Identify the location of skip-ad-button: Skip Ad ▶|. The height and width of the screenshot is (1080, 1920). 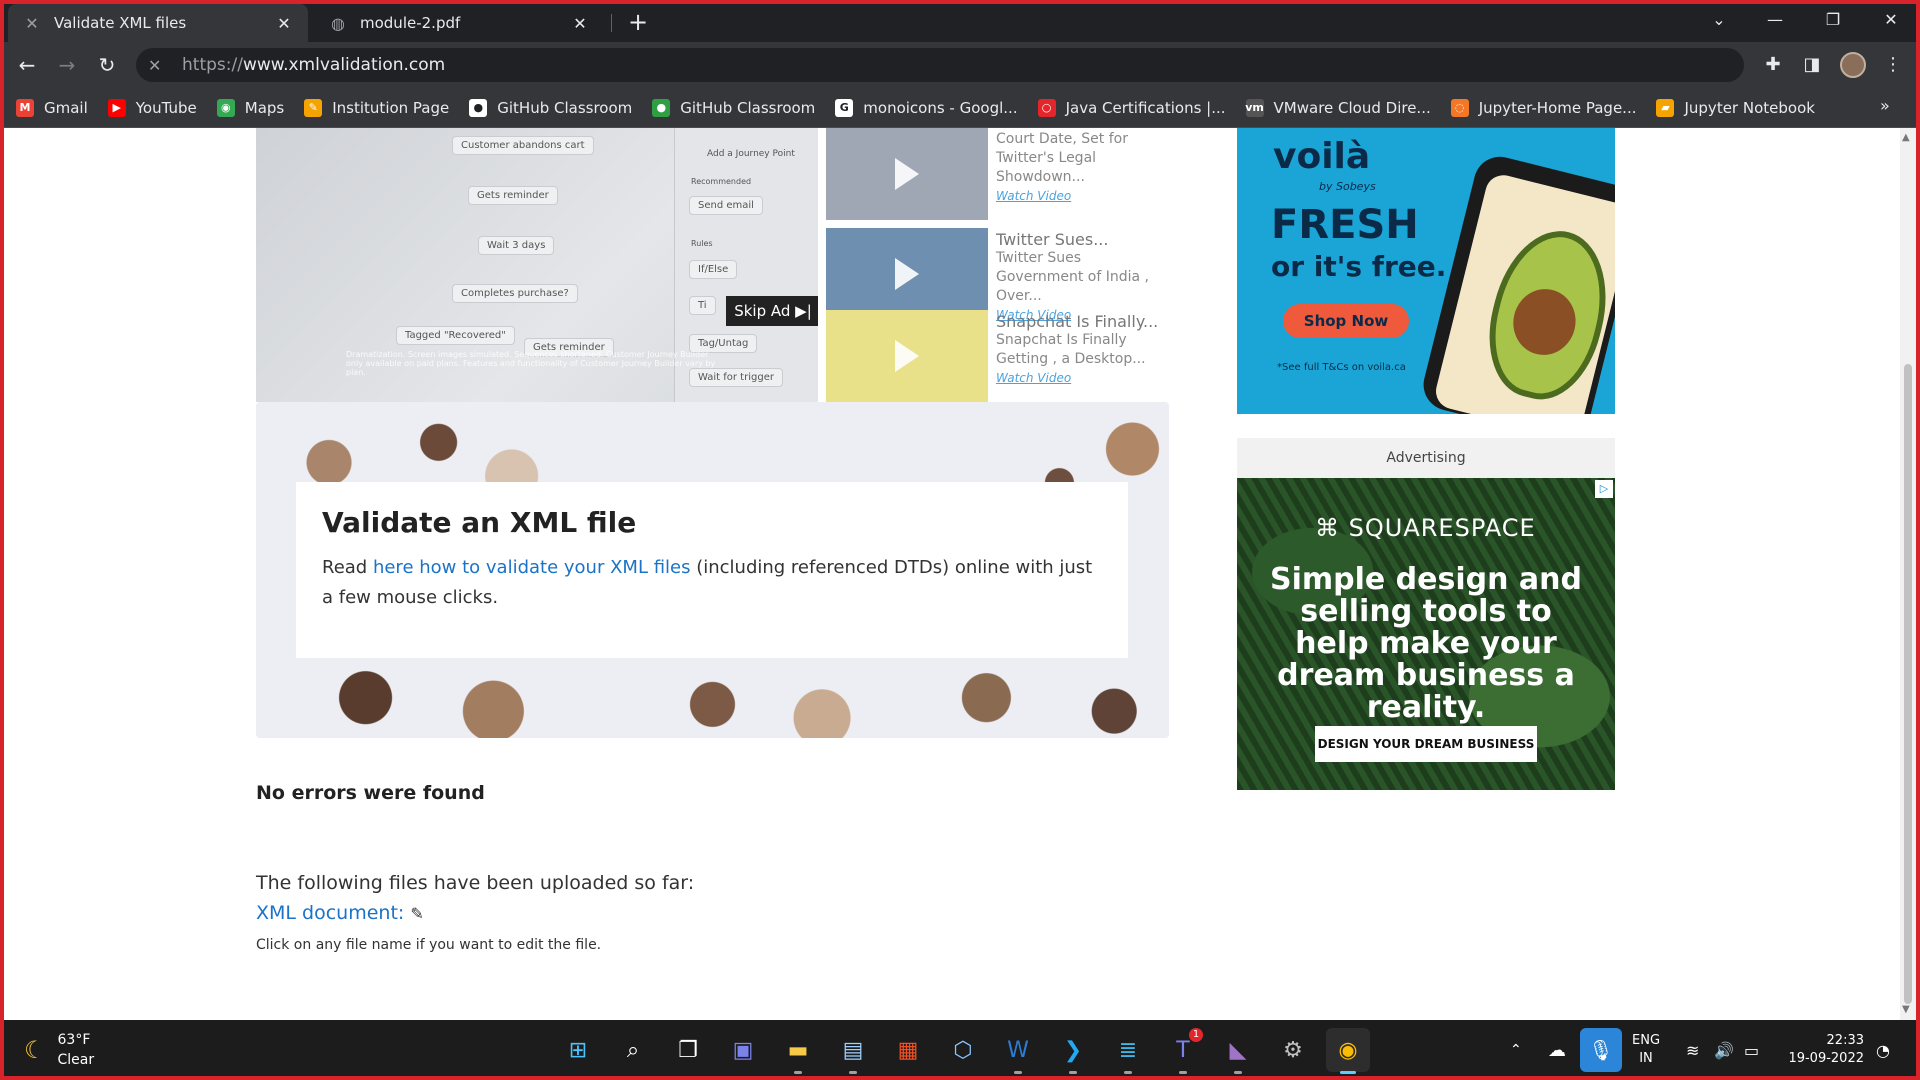
(772, 311).